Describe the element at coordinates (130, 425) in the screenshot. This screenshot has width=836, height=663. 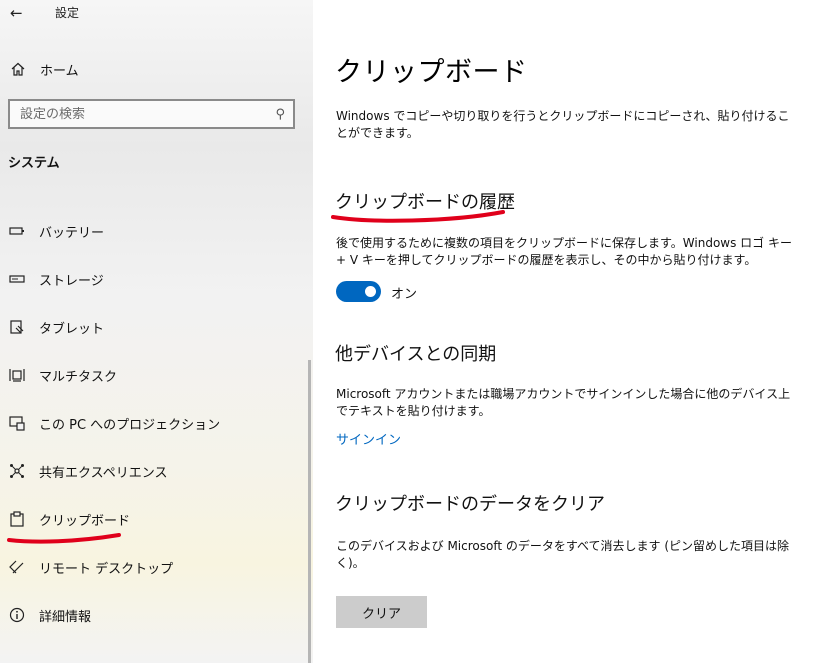
I see `sidebar-item-label: この PC へのプロジェクション` at that location.